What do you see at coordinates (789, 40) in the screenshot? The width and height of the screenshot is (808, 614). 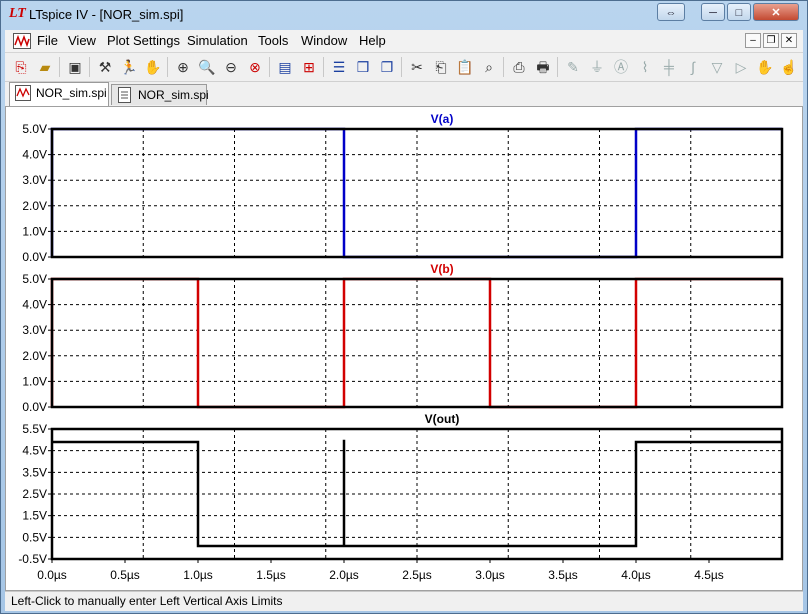 I see `mdi-close-button: ✕` at bounding box center [789, 40].